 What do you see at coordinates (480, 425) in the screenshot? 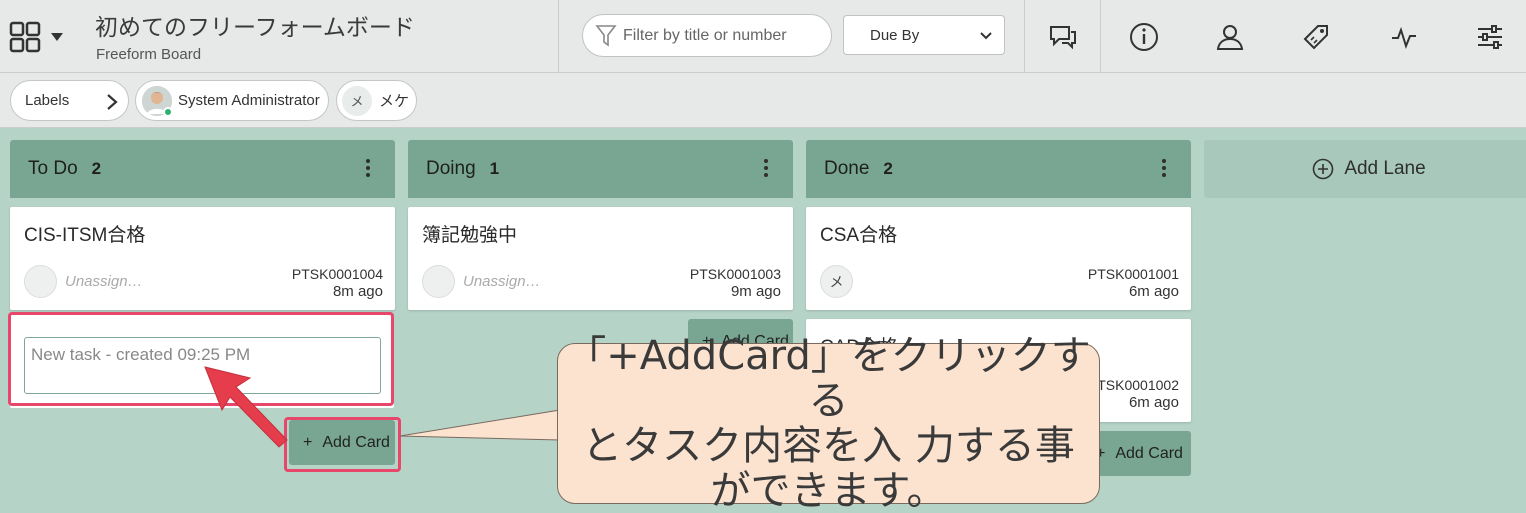
I see `callout-tail` at bounding box center [480, 425].